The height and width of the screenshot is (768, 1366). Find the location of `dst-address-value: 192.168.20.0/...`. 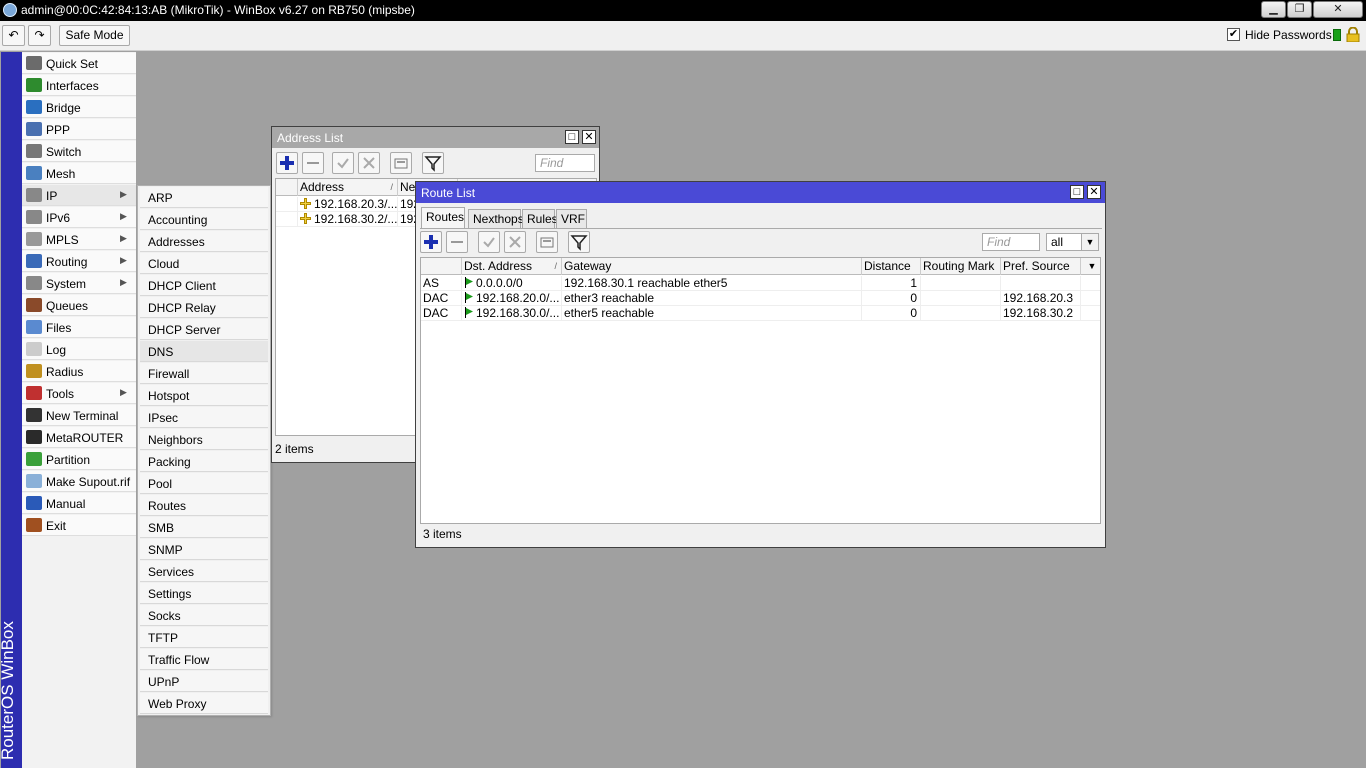

dst-address-value: 192.168.20.0/... is located at coordinates (518, 298).